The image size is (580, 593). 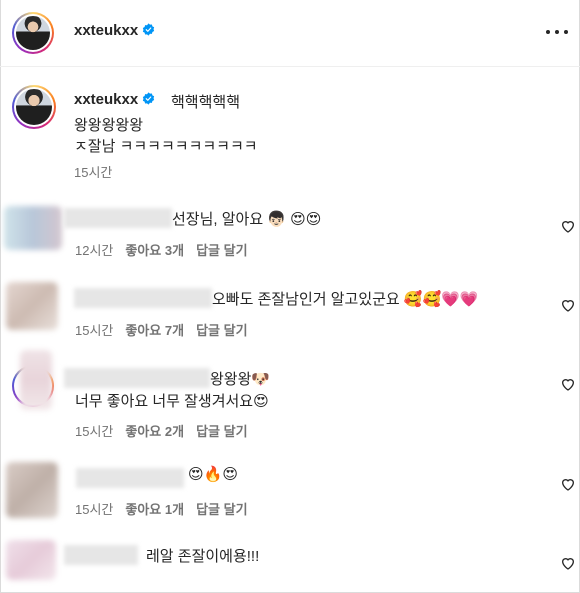 I want to click on caption-avatar, so click(x=34, y=107).